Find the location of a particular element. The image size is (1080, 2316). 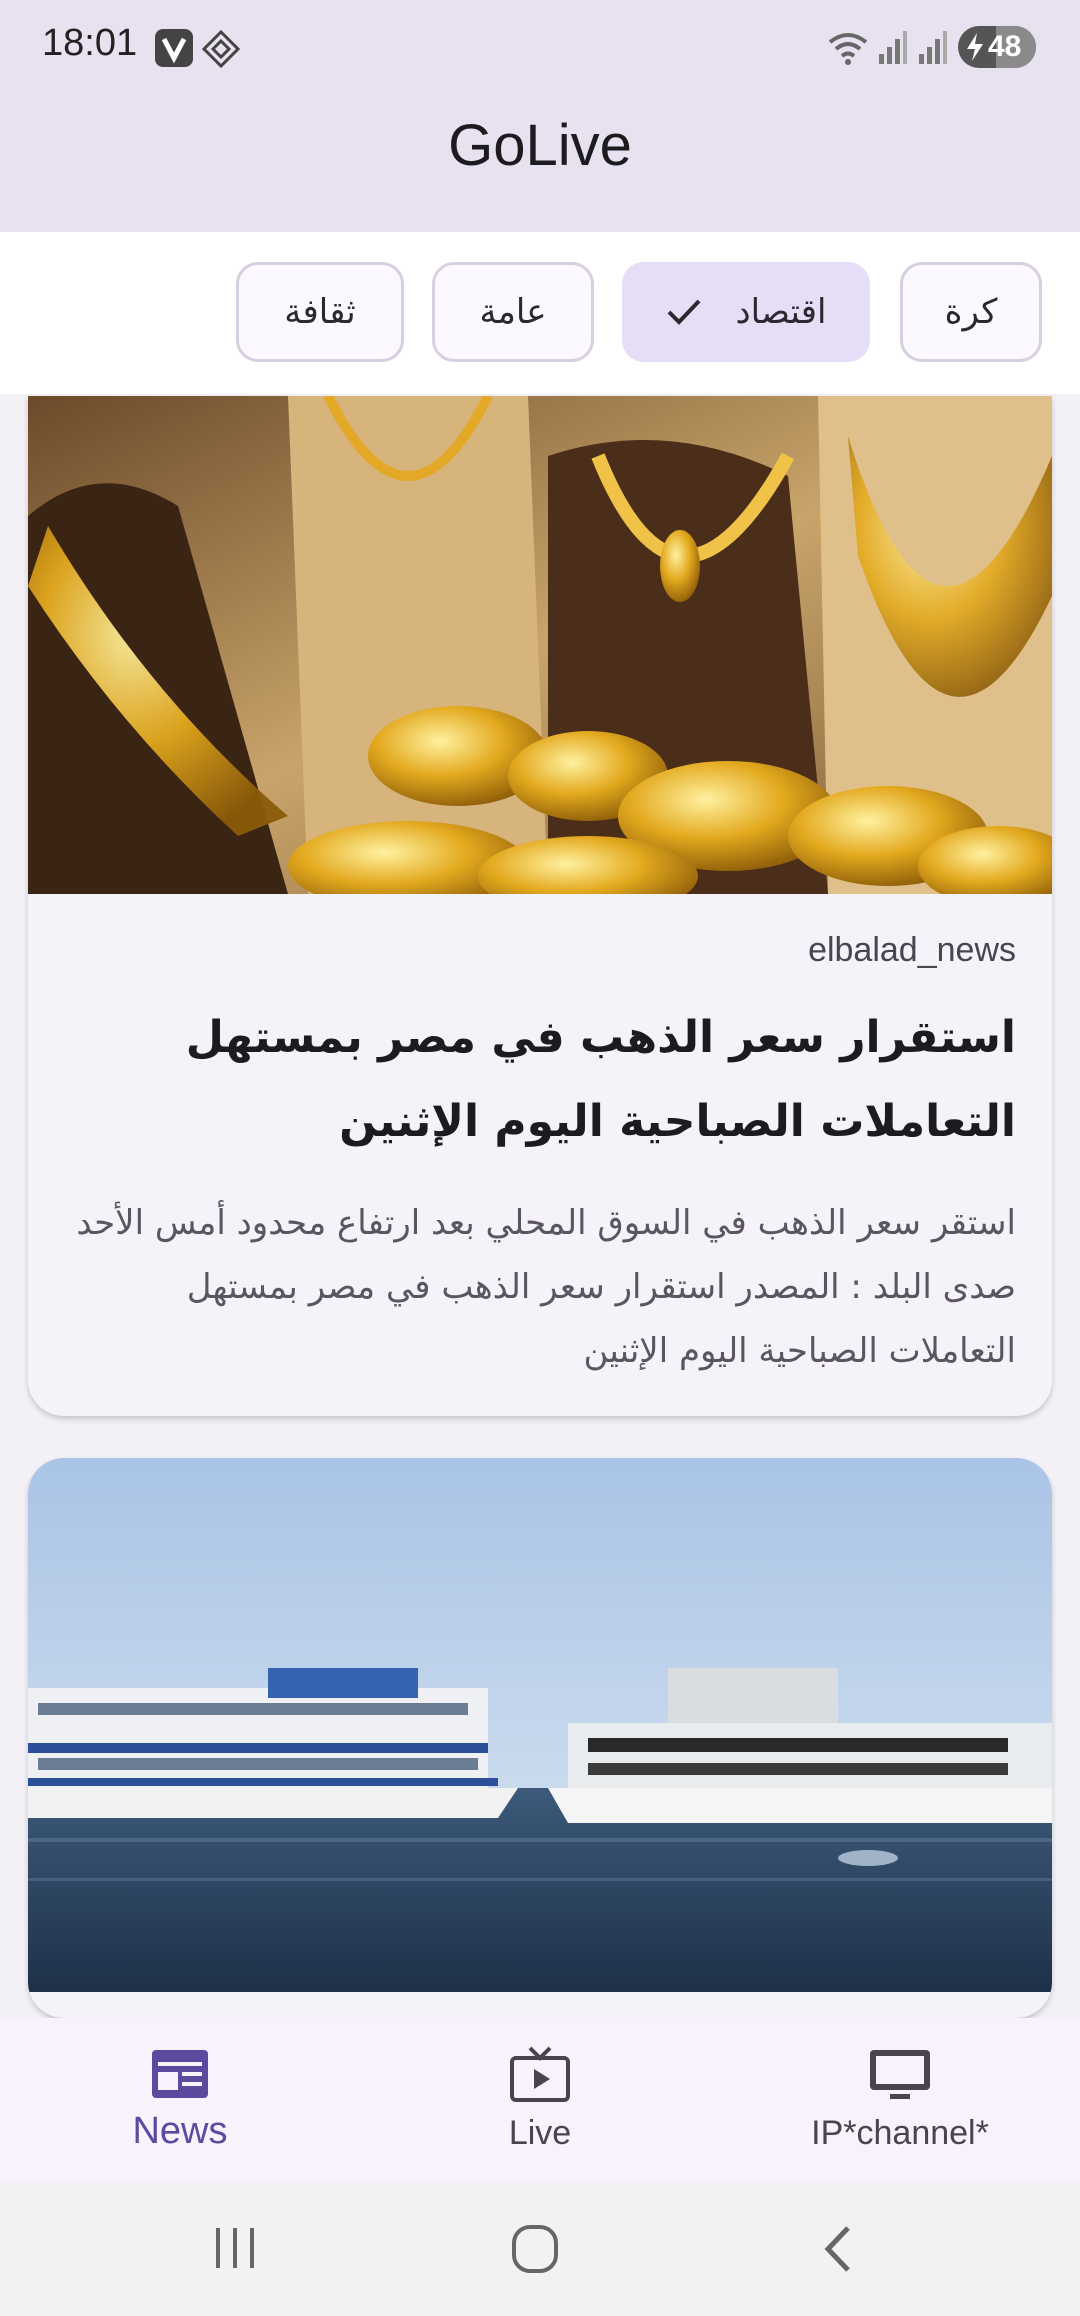

monitor-icon is located at coordinates (900, 2074).